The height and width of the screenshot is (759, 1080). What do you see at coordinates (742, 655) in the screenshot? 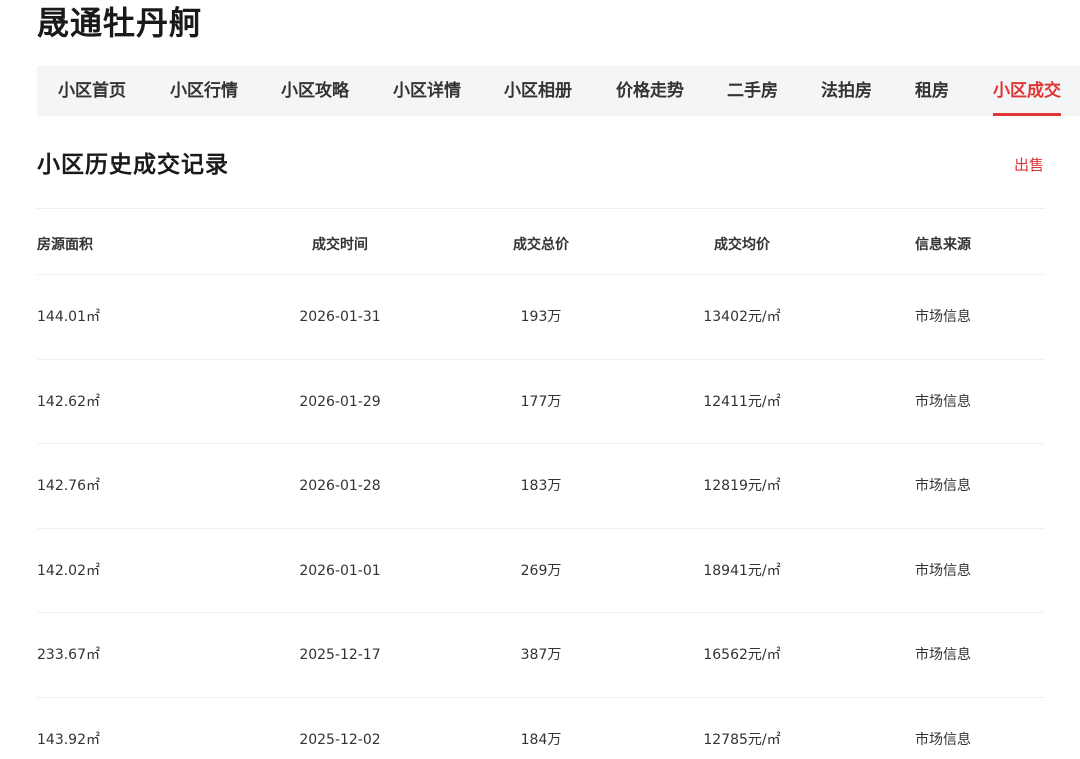
I see `cell-unit-price: 16562元/㎡` at bounding box center [742, 655].